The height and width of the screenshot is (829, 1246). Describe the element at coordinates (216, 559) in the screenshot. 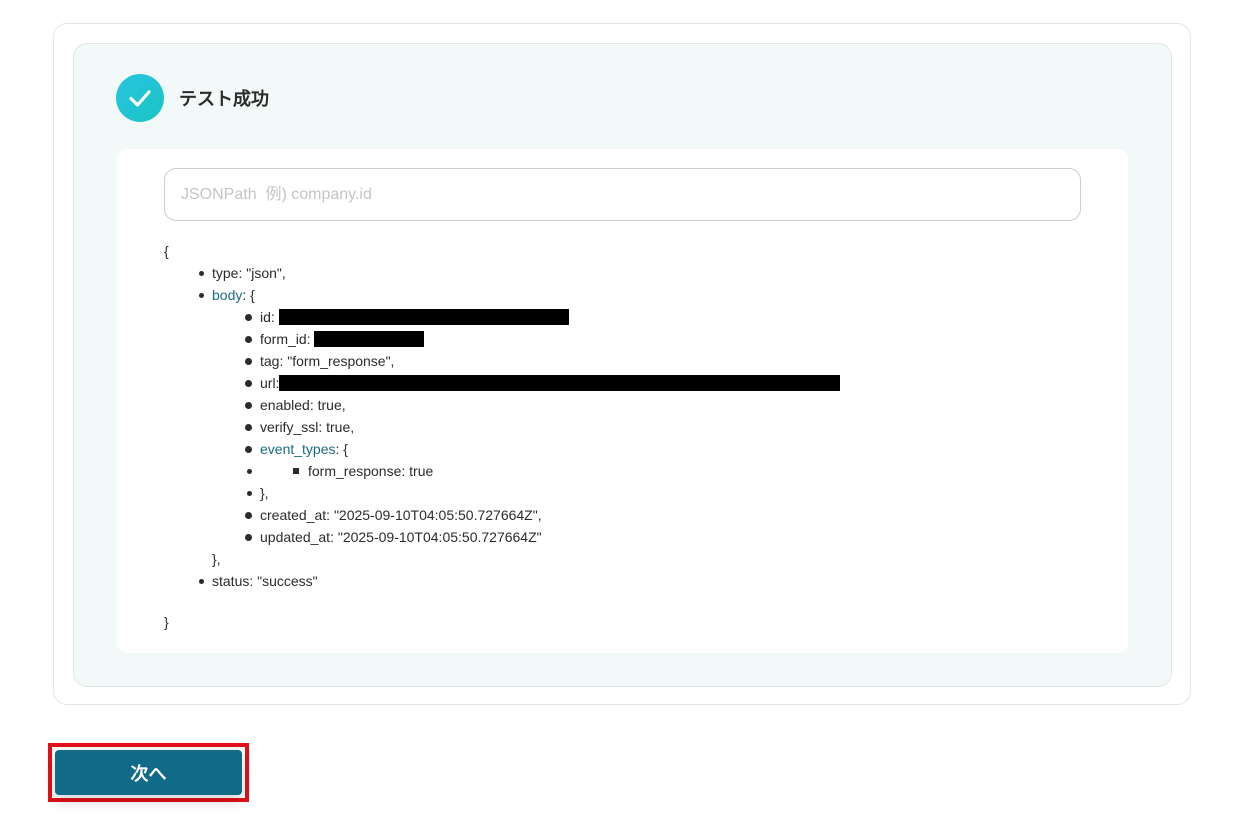

I see `body-close: },` at that location.